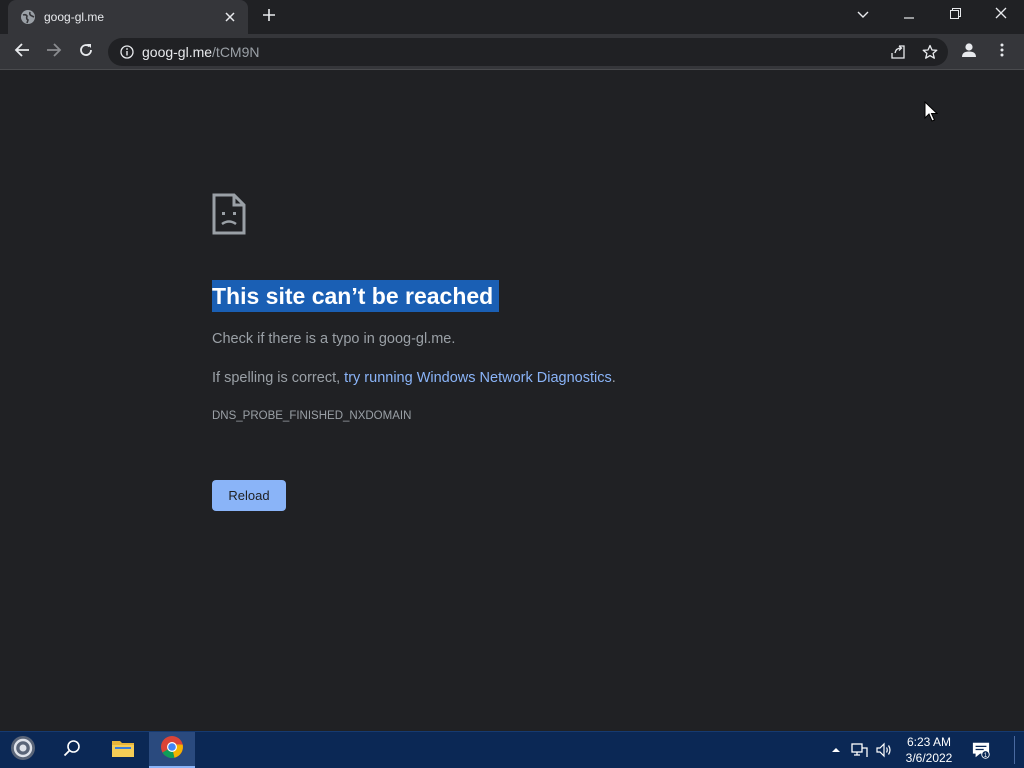  I want to click on volume-icon, so click(884, 750).